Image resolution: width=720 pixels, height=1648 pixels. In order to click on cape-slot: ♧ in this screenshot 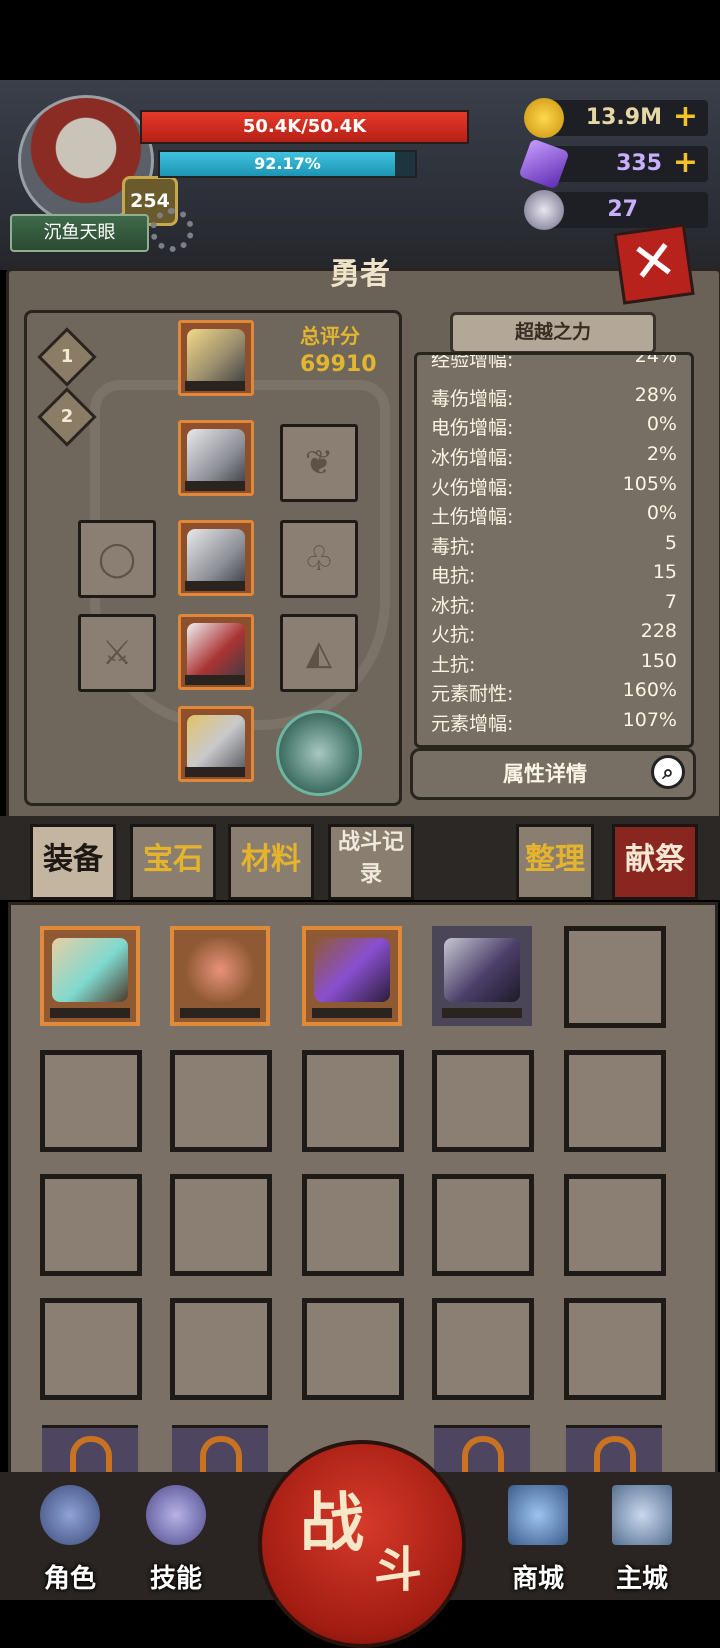, I will do `click(319, 559)`.